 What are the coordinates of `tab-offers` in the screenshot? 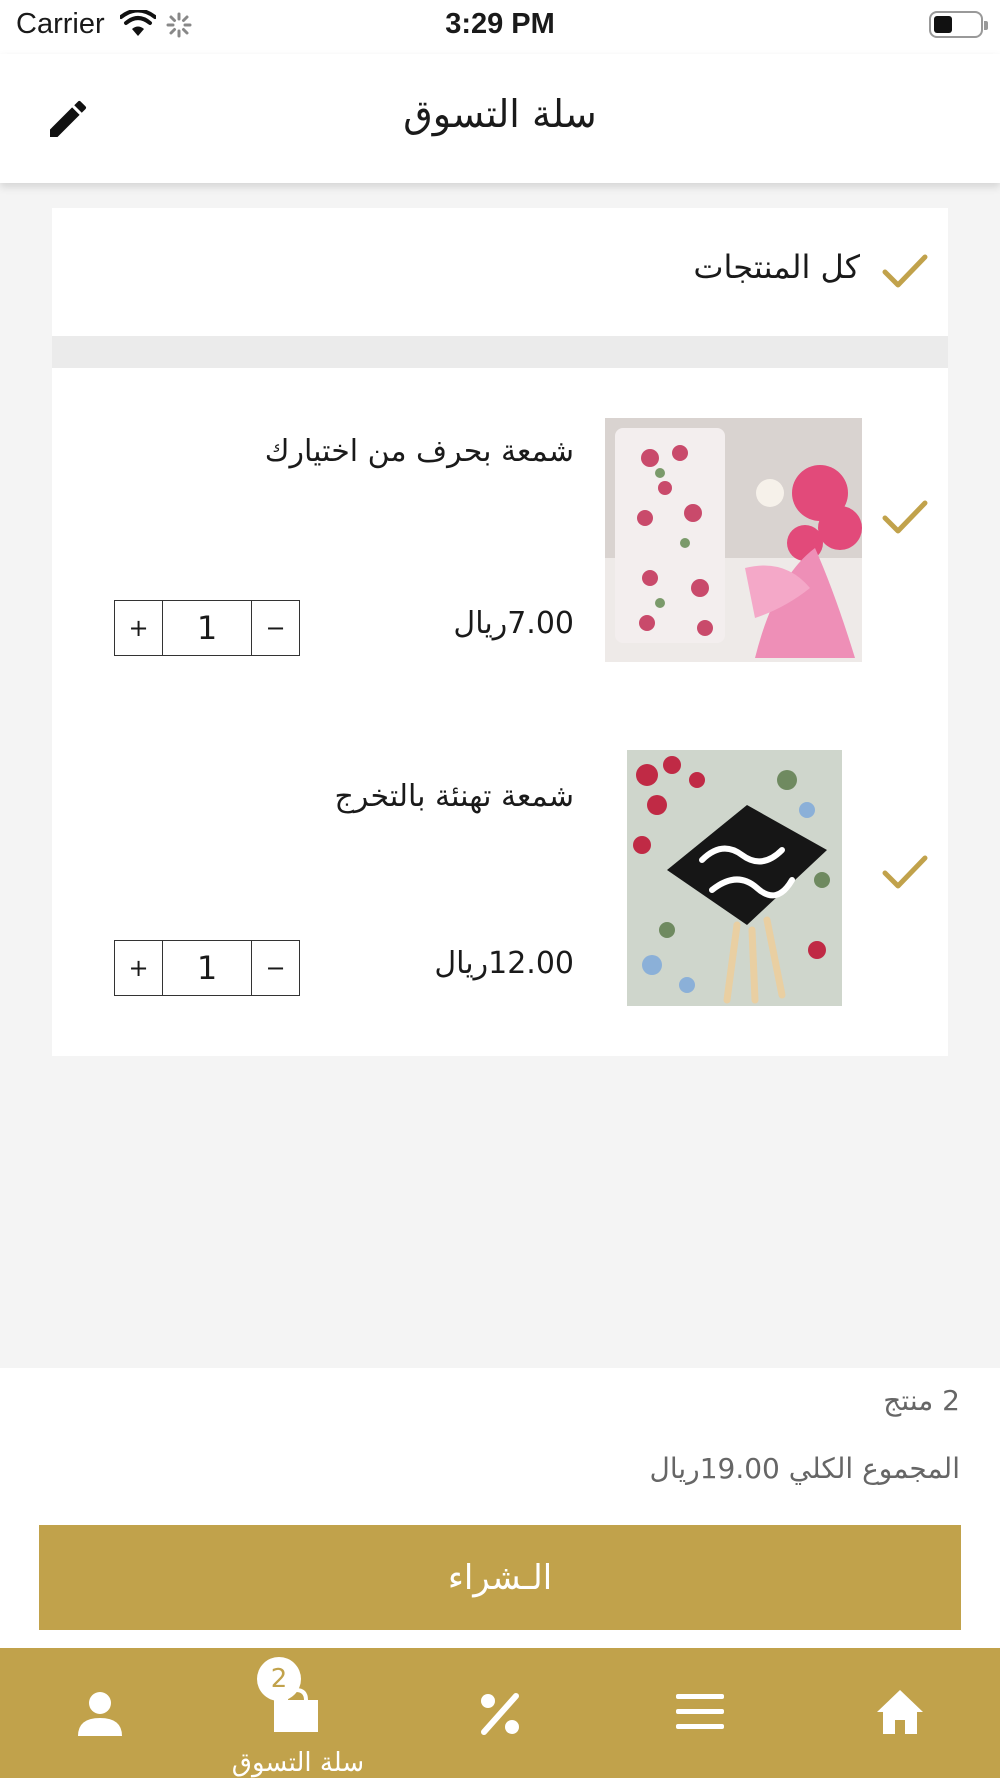 It's located at (500, 1713).